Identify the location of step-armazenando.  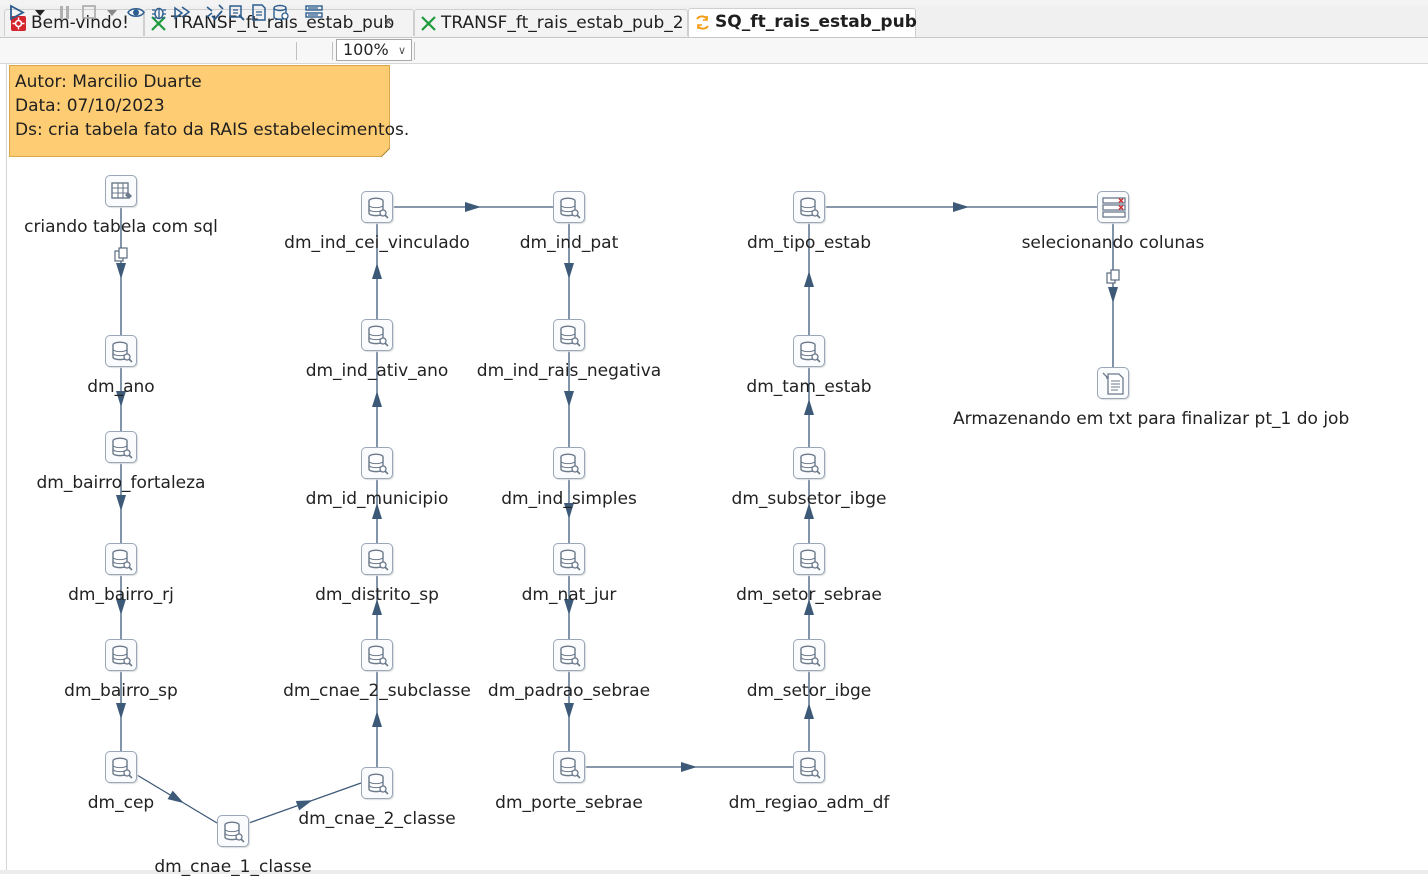
(1113, 383).